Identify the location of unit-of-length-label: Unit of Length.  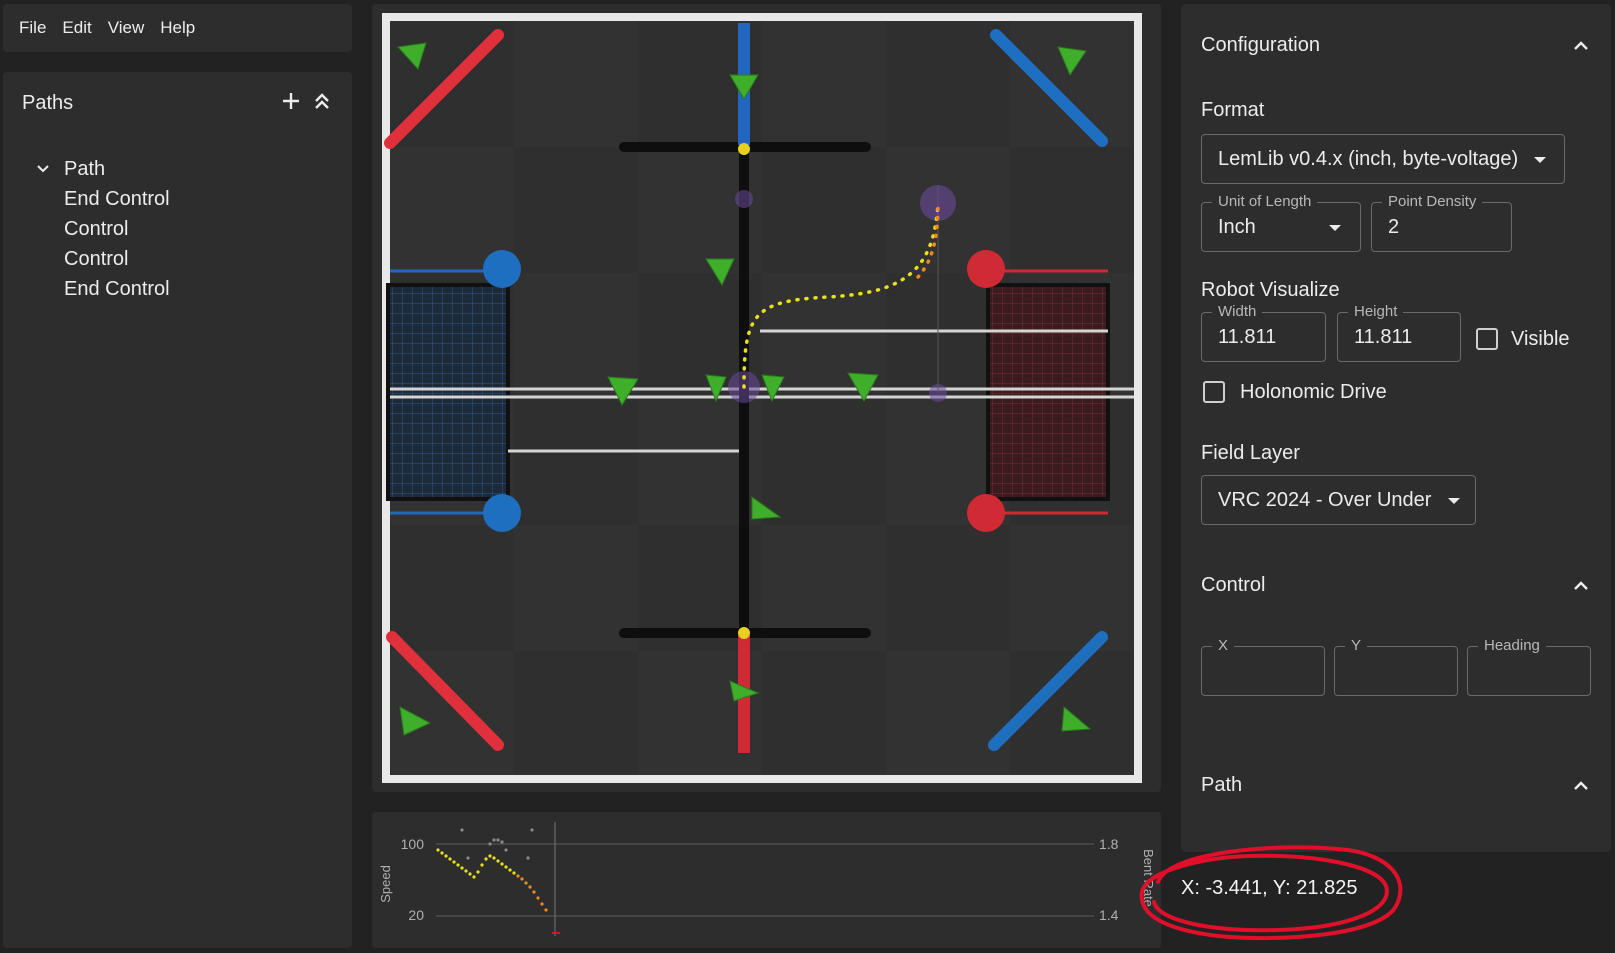
(1265, 201).